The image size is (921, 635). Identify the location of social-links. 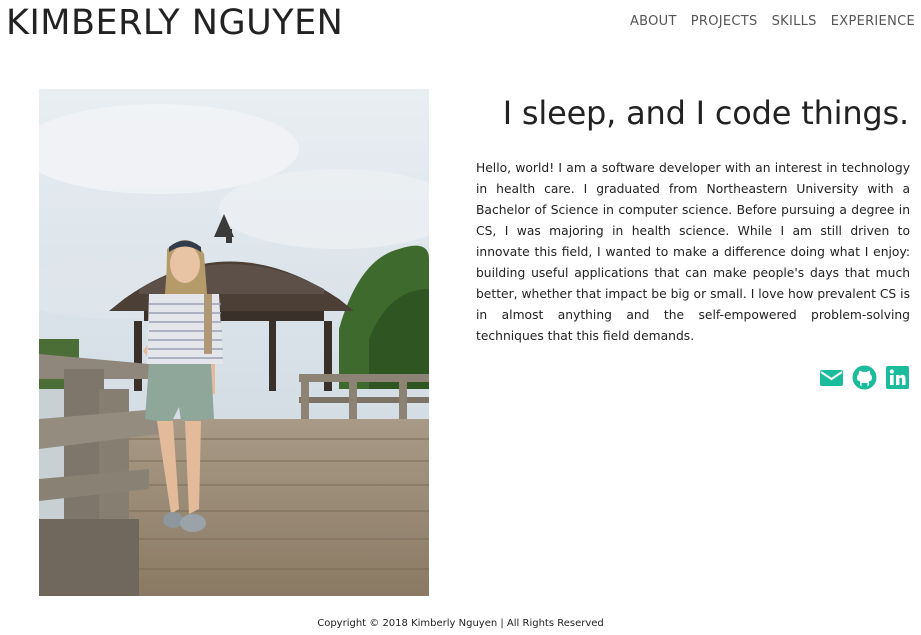
(864, 377).